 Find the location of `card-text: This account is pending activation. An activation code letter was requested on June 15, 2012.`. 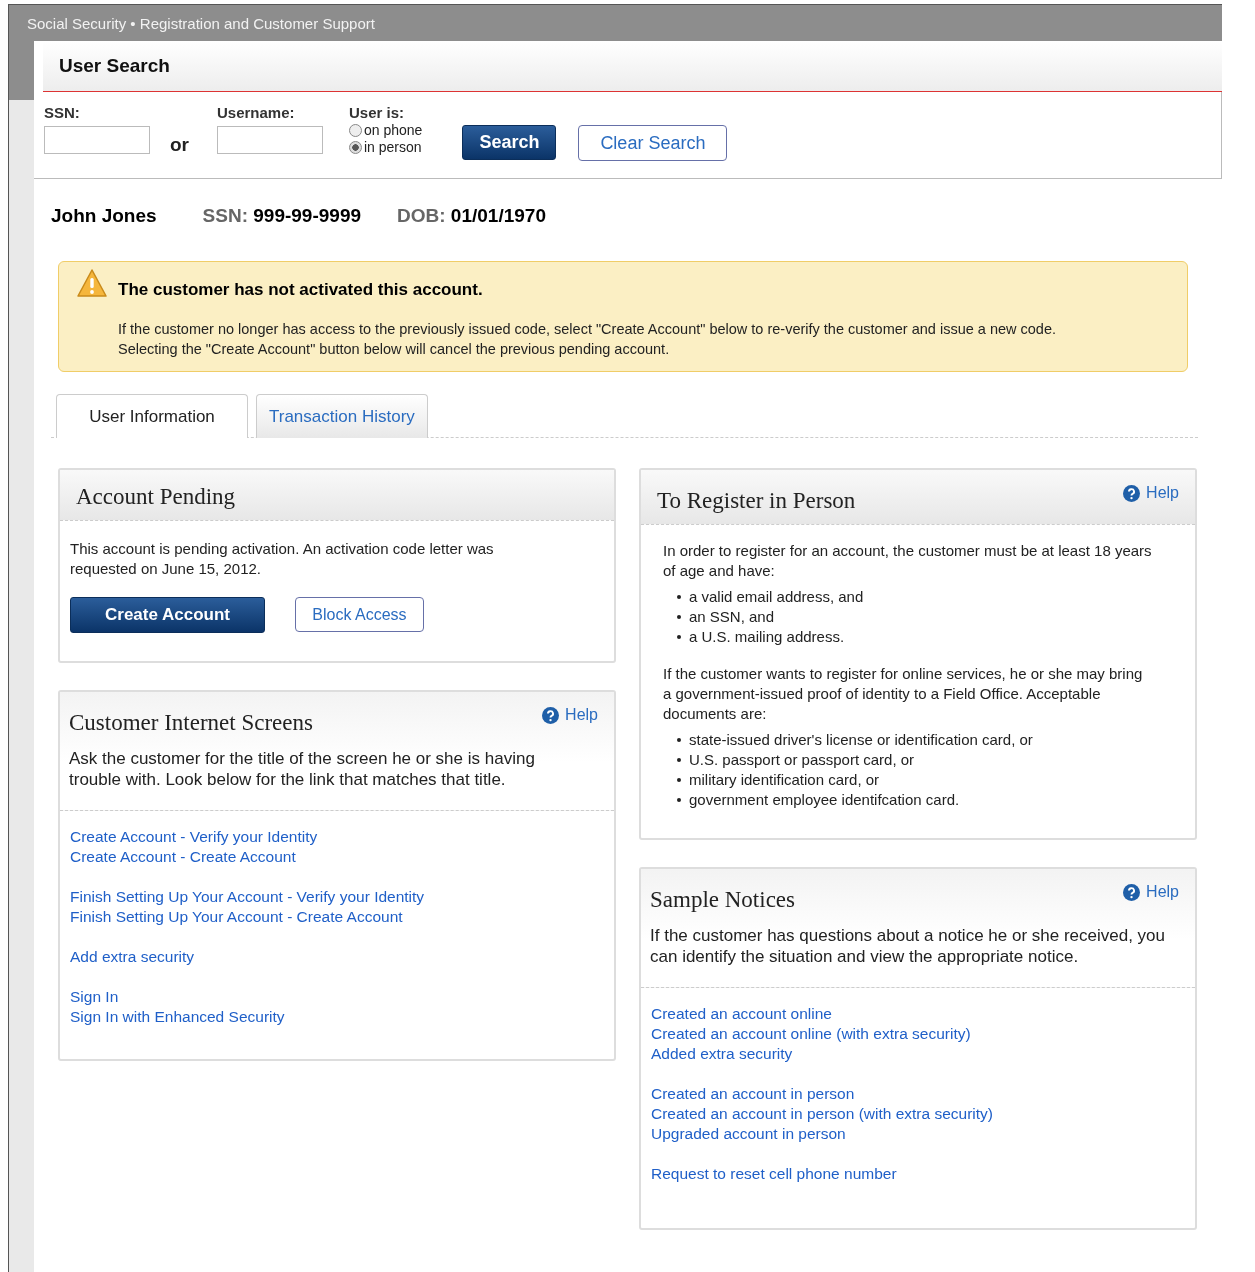

card-text: This account is pending activation. An activation code letter was requested on June 15, 2012. is located at coordinates (282, 559).